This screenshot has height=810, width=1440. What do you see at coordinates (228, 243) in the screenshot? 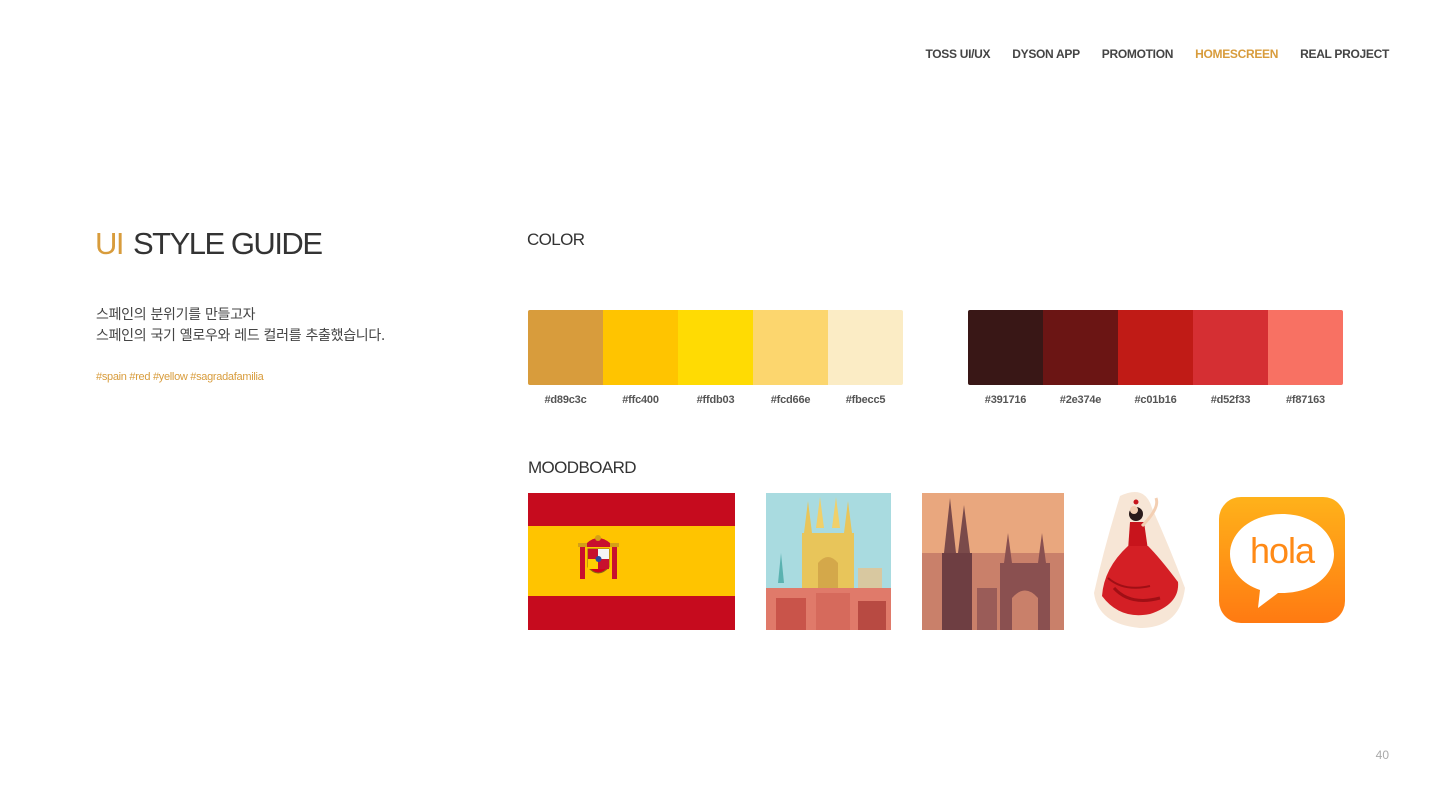
I see `title-main: STYLE GUIDE` at bounding box center [228, 243].